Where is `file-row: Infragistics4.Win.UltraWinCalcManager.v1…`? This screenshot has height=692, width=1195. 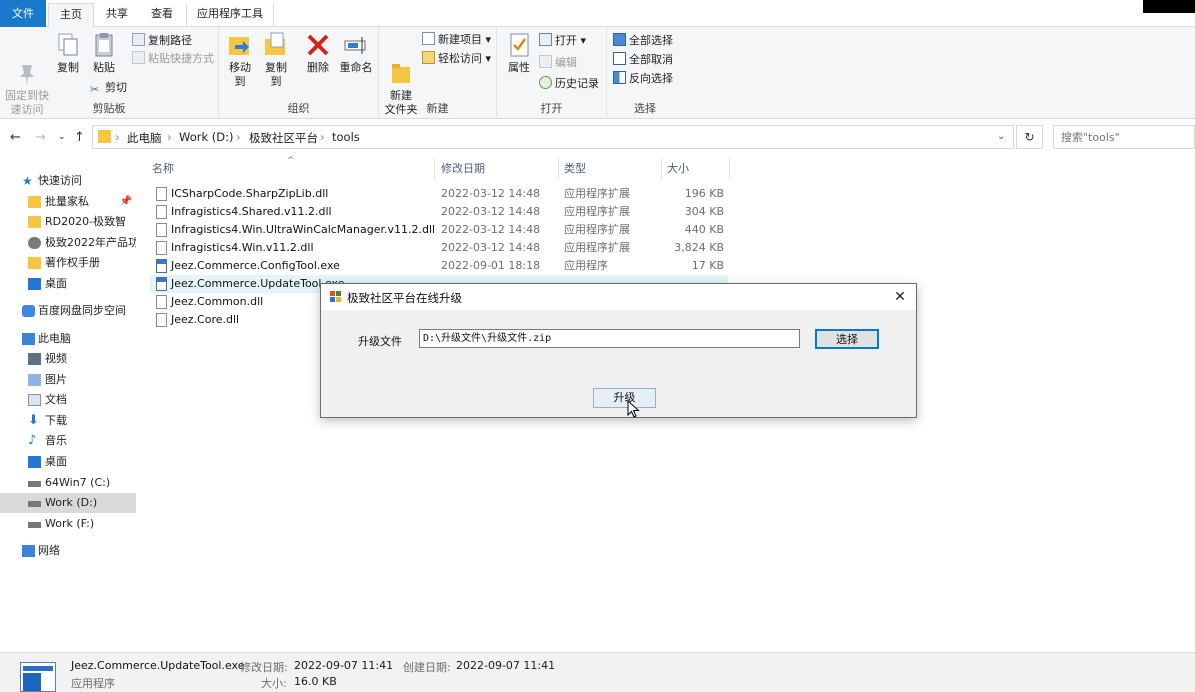 file-row: Infragistics4.Win.UltraWinCalcManager.v1… is located at coordinates (439, 230).